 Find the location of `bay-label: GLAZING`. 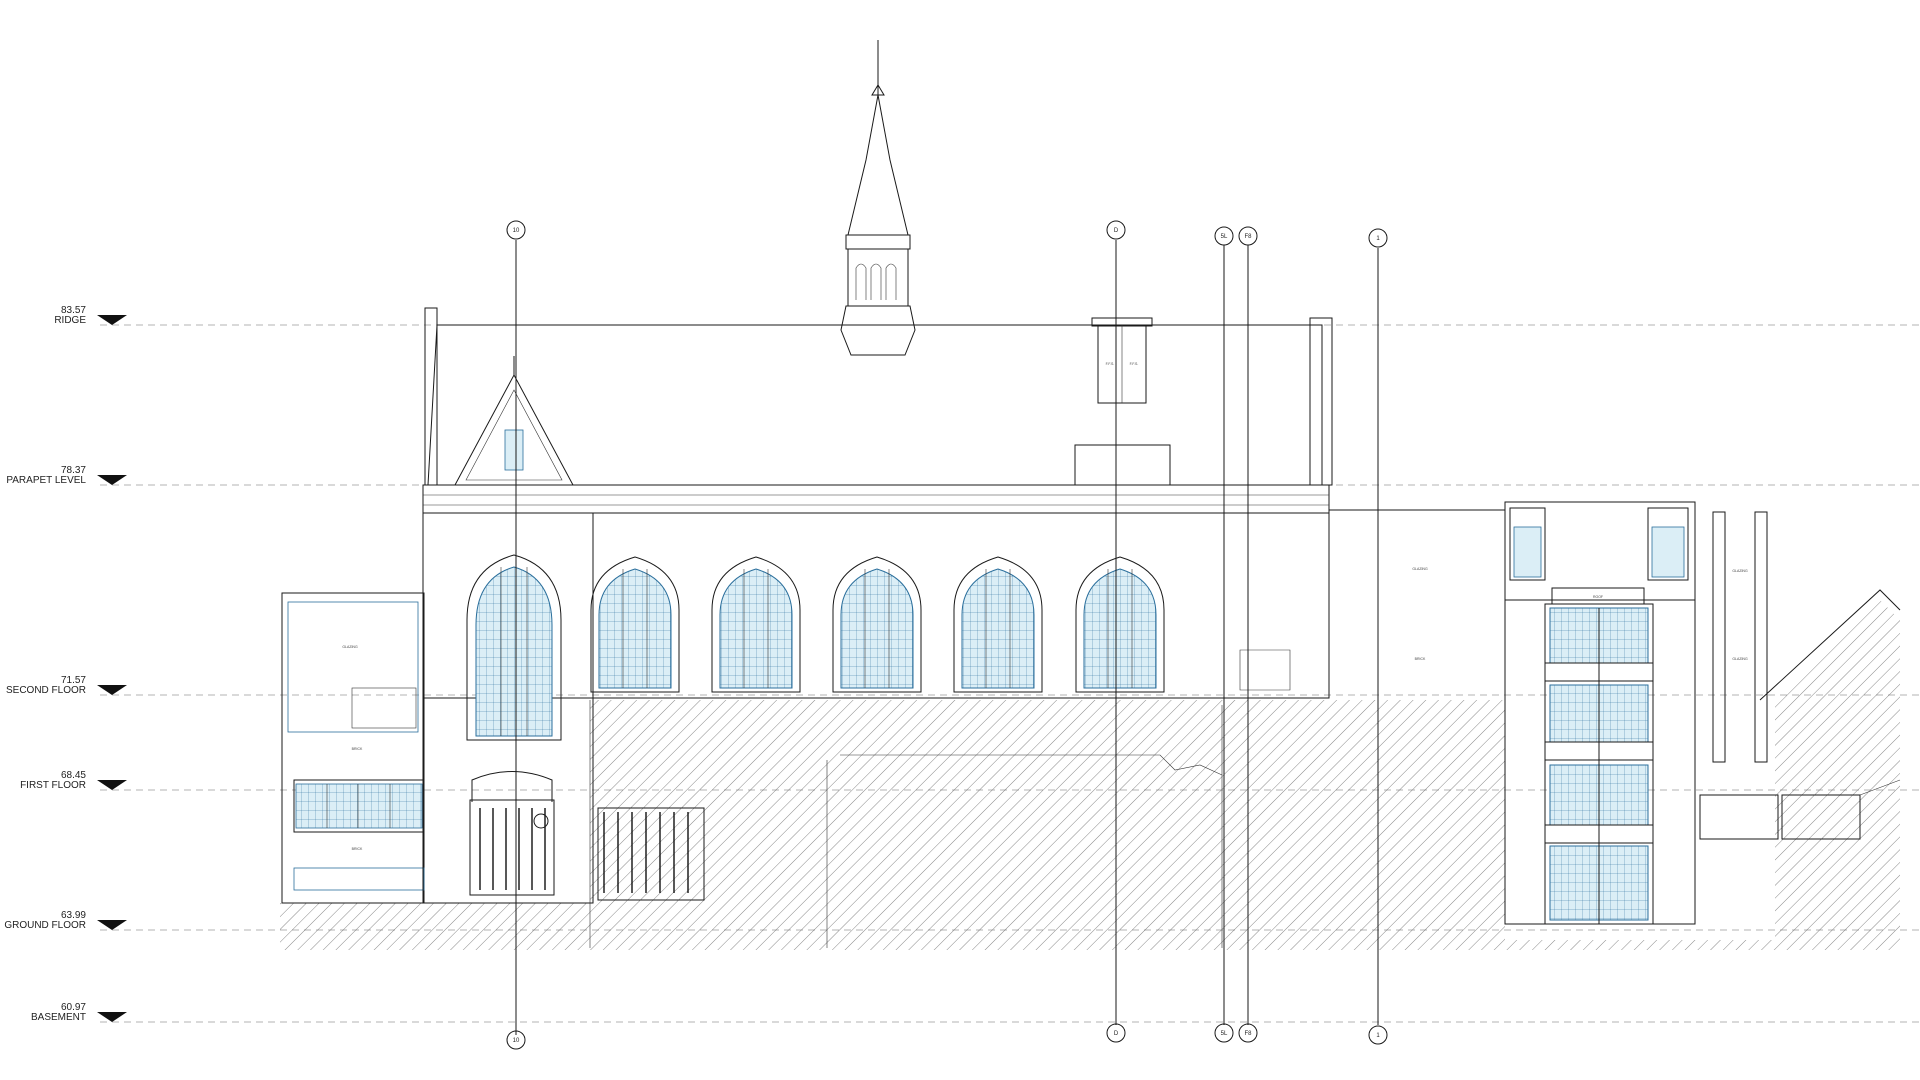

bay-label: GLAZING is located at coordinates (1420, 569).